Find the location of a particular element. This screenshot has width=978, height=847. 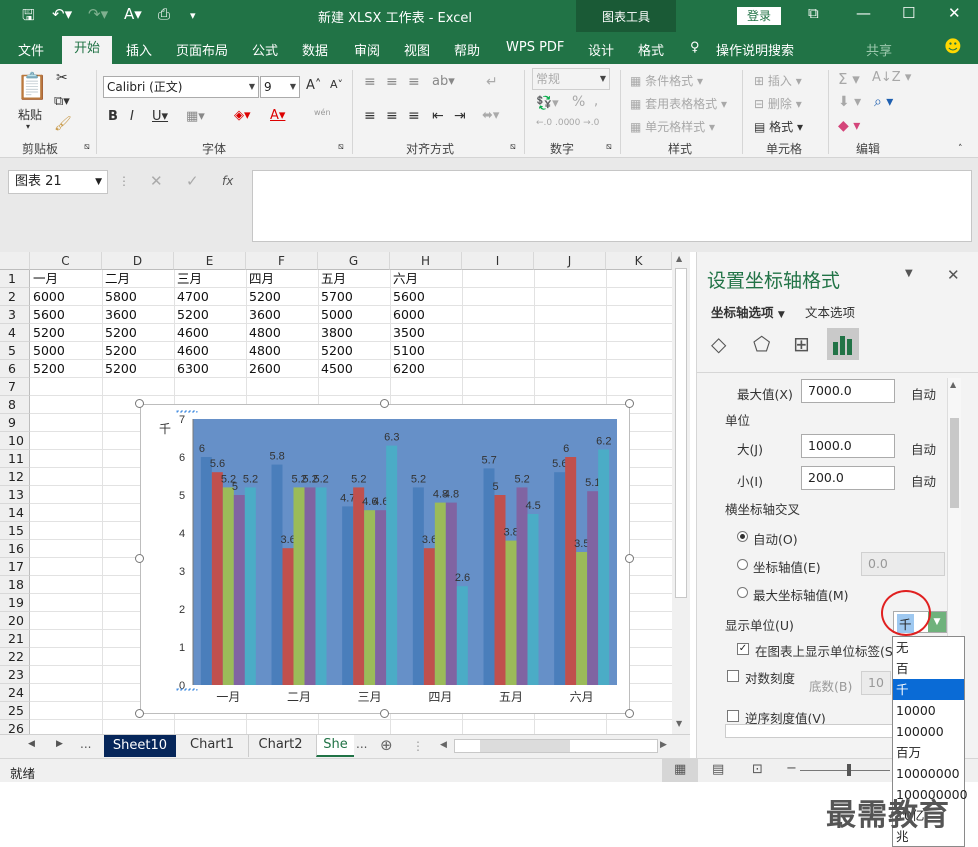

dropdown-option: 百万 is located at coordinates (928, 752).